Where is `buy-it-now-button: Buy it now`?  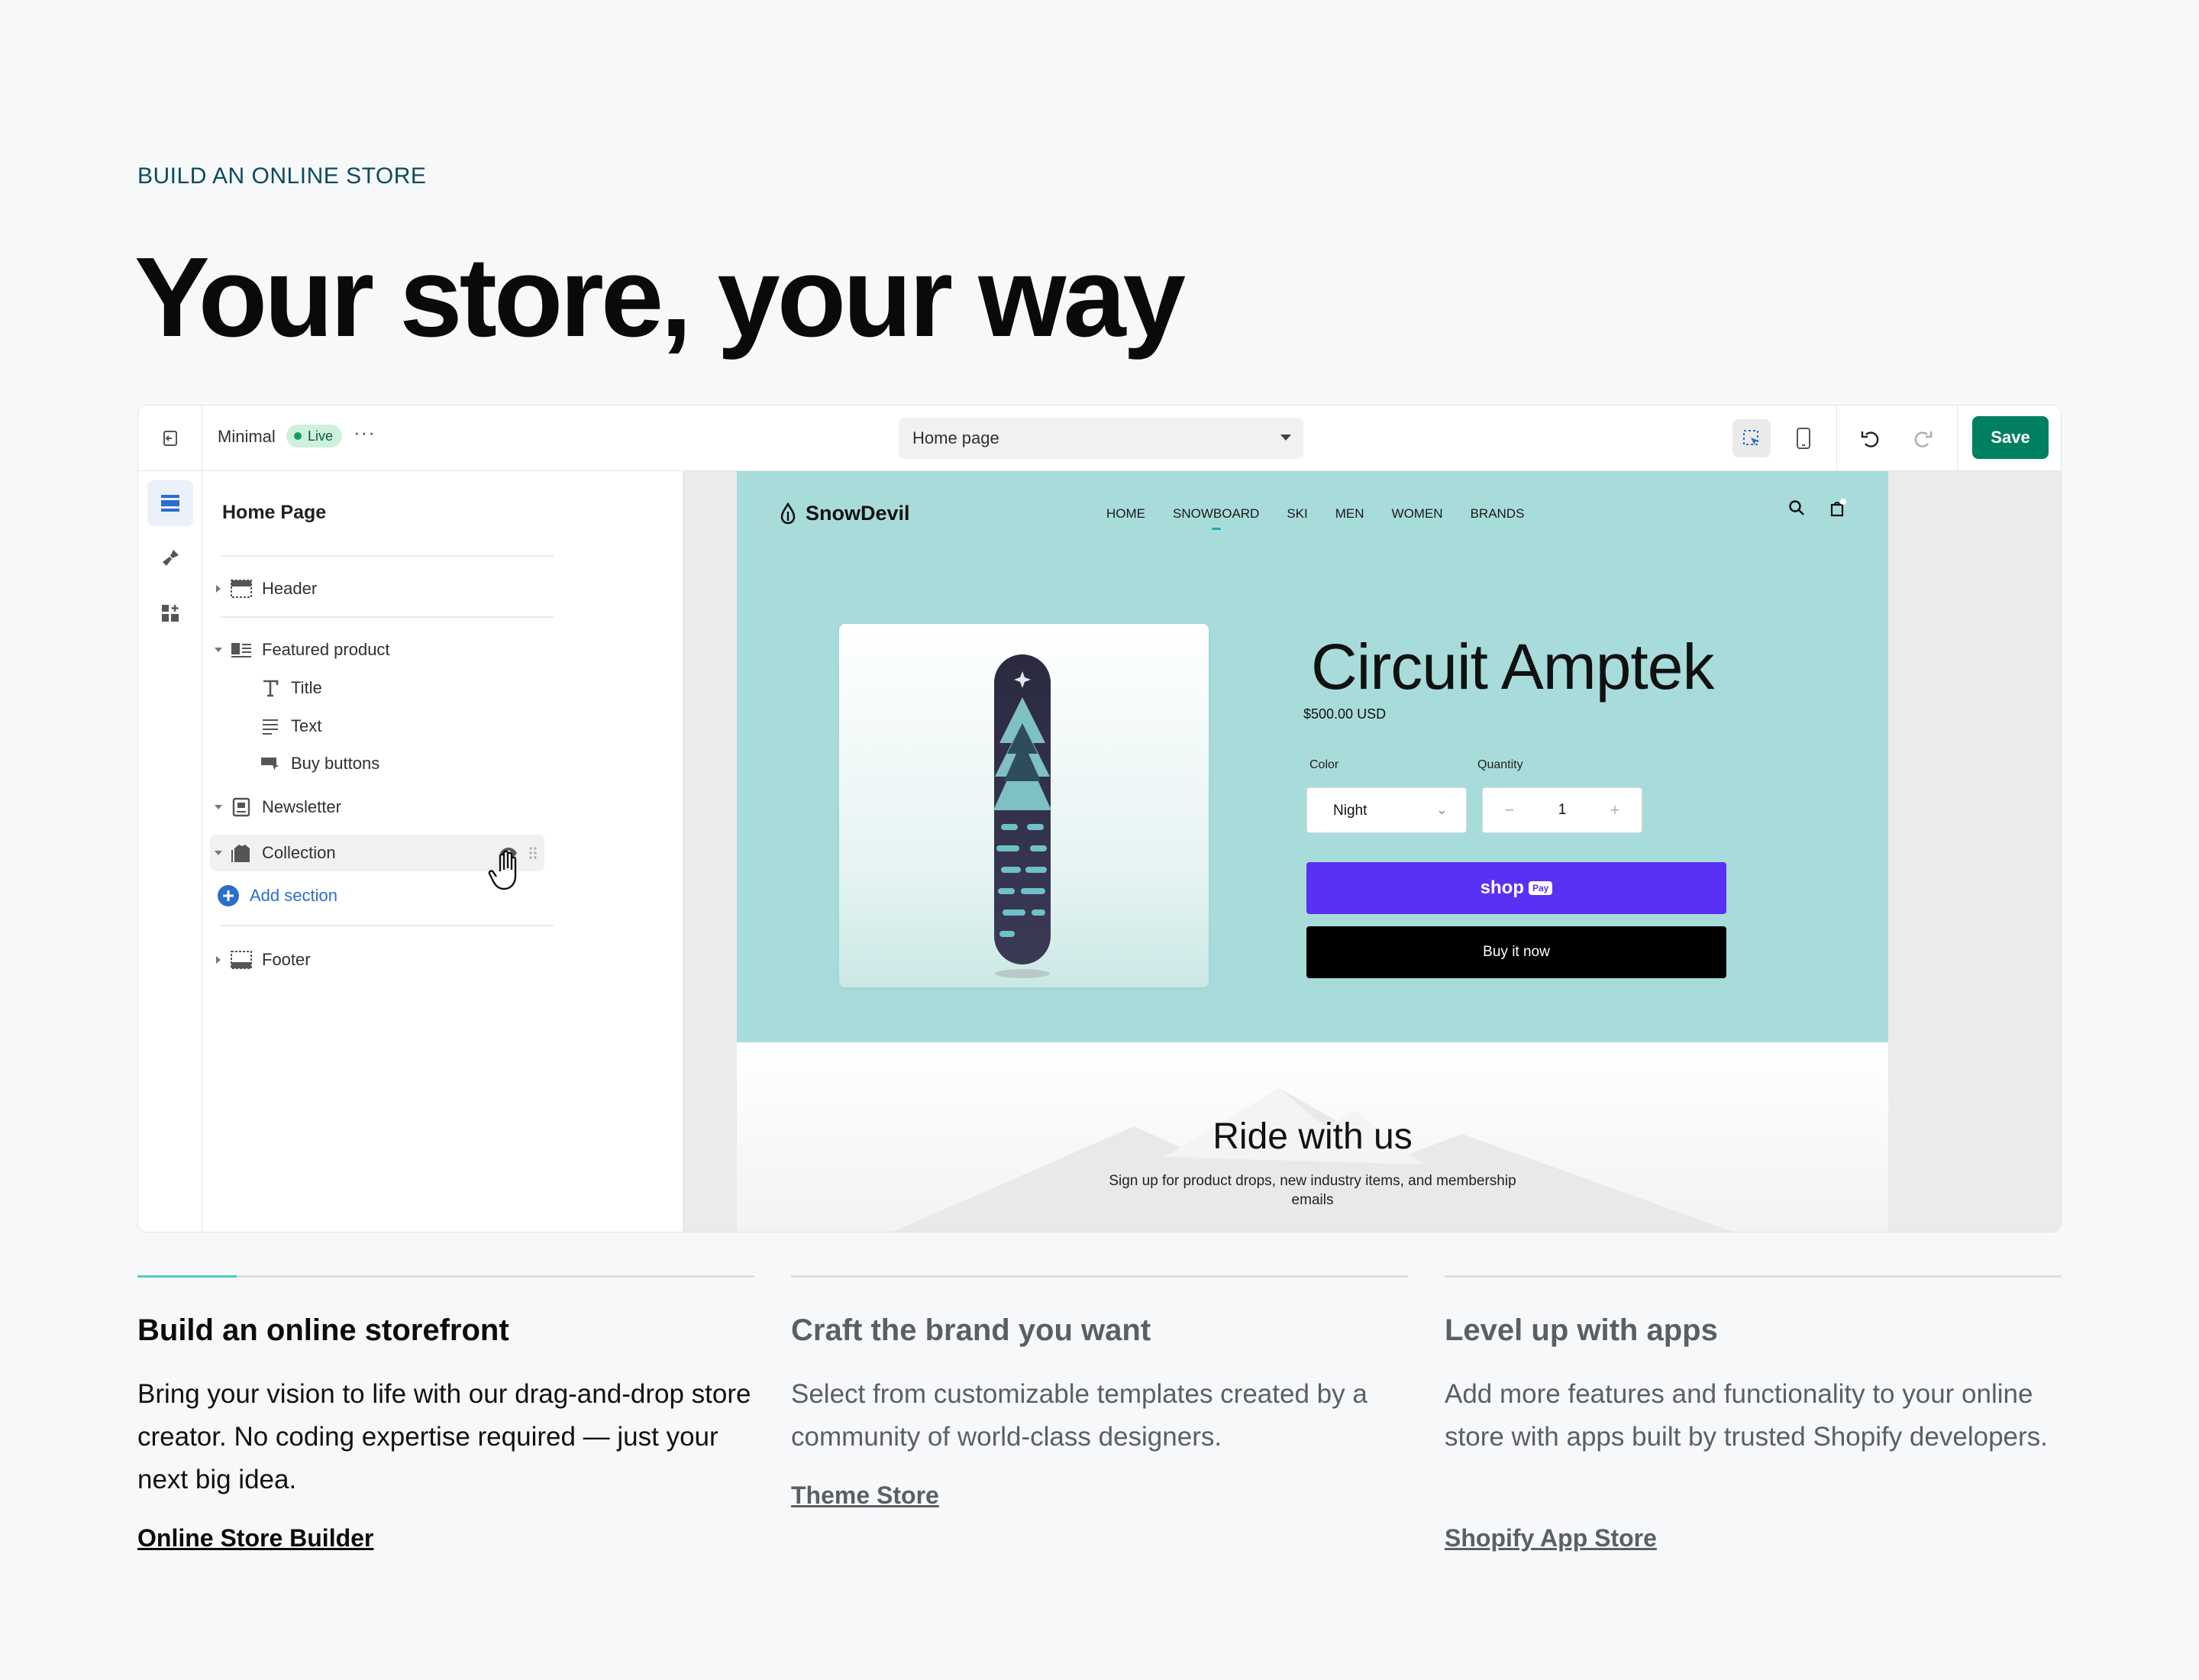
buy-it-now-button: Buy it now is located at coordinates (1516, 952).